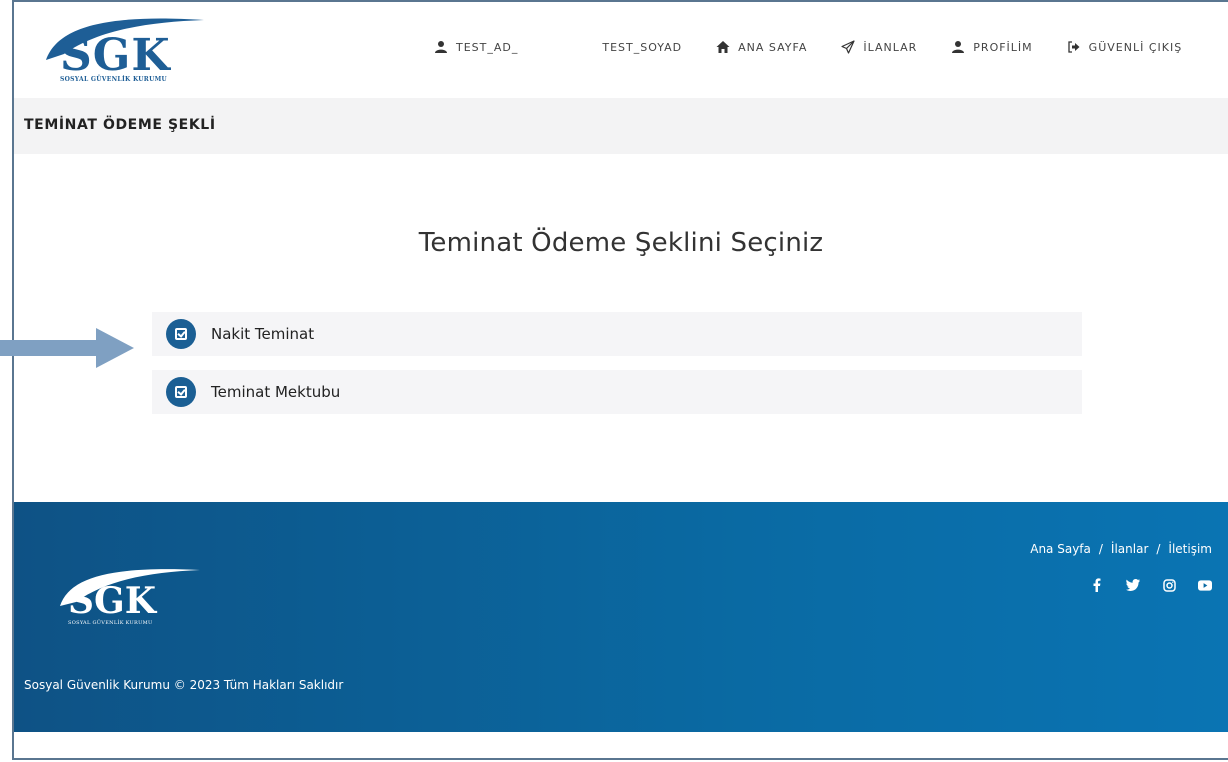 Image resolution: width=1228 pixels, height=762 pixels. Describe the element at coordinates (1205, 585) in the screenshot. I see `youtube-icon` at that location.